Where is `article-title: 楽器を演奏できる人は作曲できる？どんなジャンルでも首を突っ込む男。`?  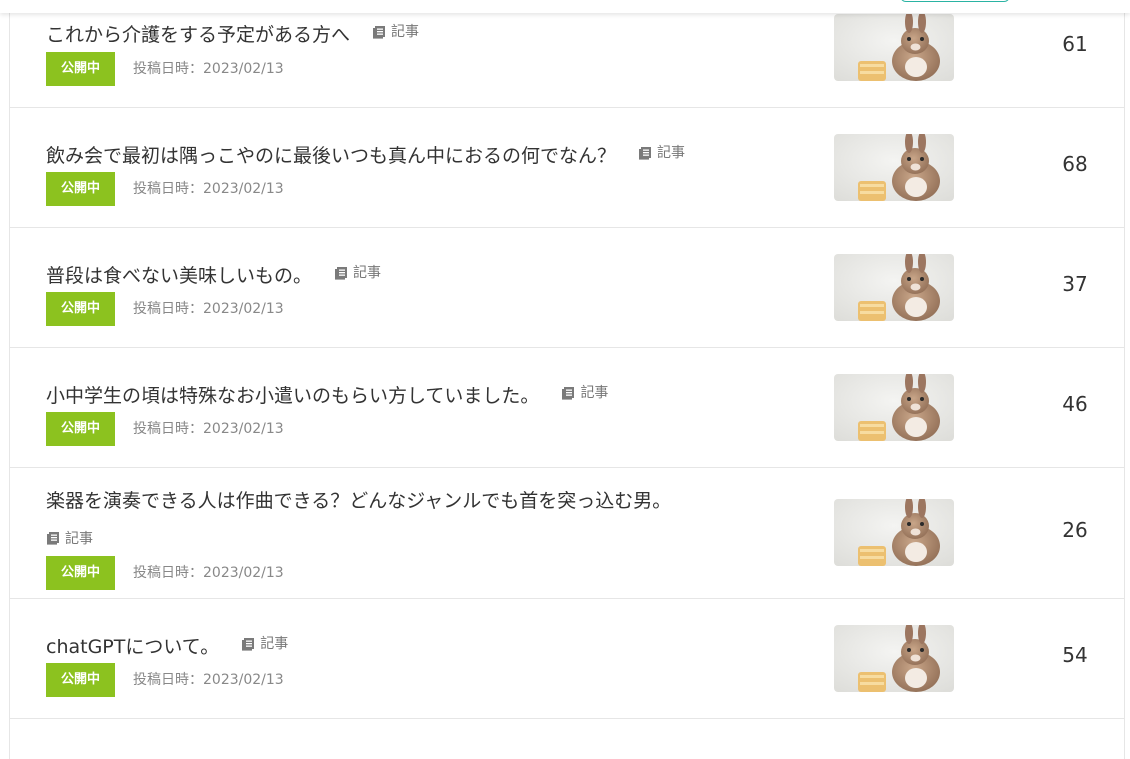 article-title: 楽器を演奏できる人は作曲できる？どんなジャンルでも首を突っ込む男。 is located at coordinates (358, 501).